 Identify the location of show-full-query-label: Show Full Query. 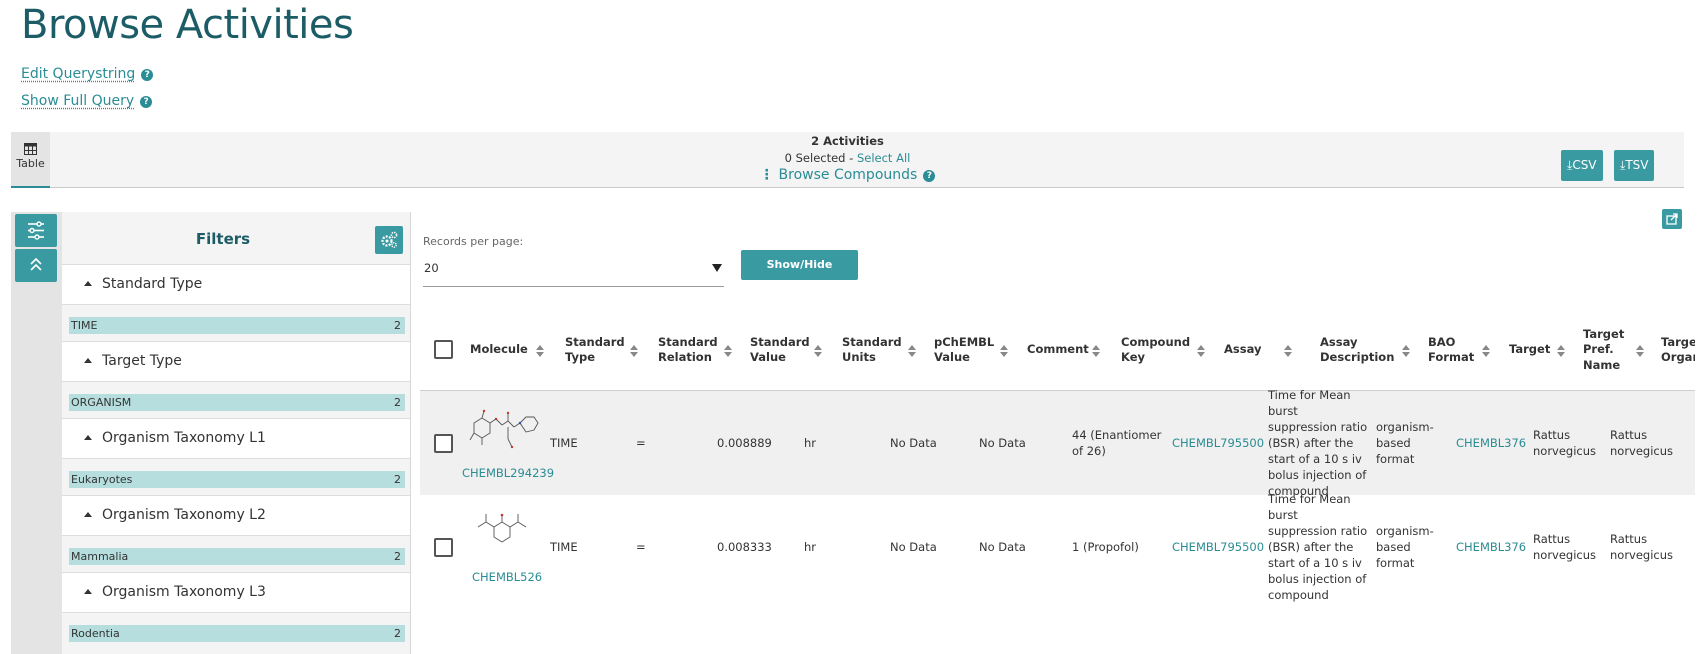
(77, 101).